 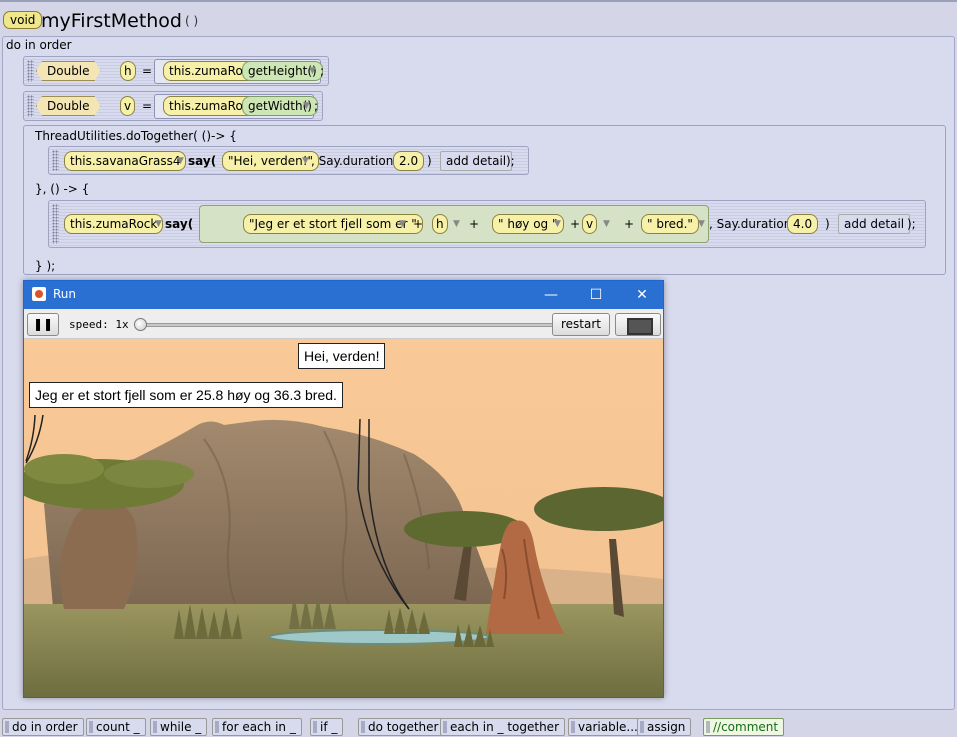 What do you see at coordinates (23, 20) in the screenshot?
I see `return-type-void: void` at bounding box center [23, 20].